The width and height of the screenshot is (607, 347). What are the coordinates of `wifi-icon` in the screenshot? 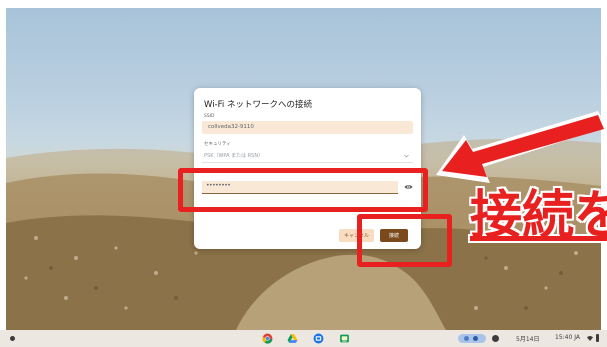 It's located at (590, 338).